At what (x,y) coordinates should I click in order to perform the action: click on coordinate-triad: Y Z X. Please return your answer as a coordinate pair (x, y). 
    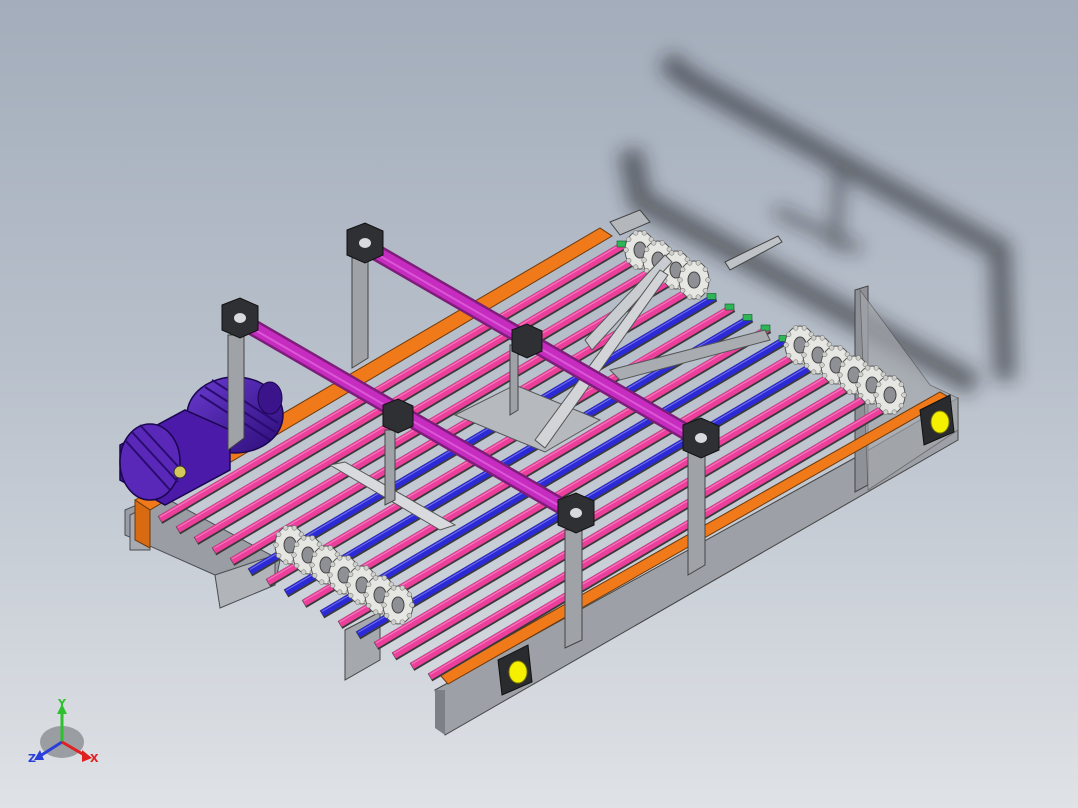
    Looking at the image, I should click on (63, 731).